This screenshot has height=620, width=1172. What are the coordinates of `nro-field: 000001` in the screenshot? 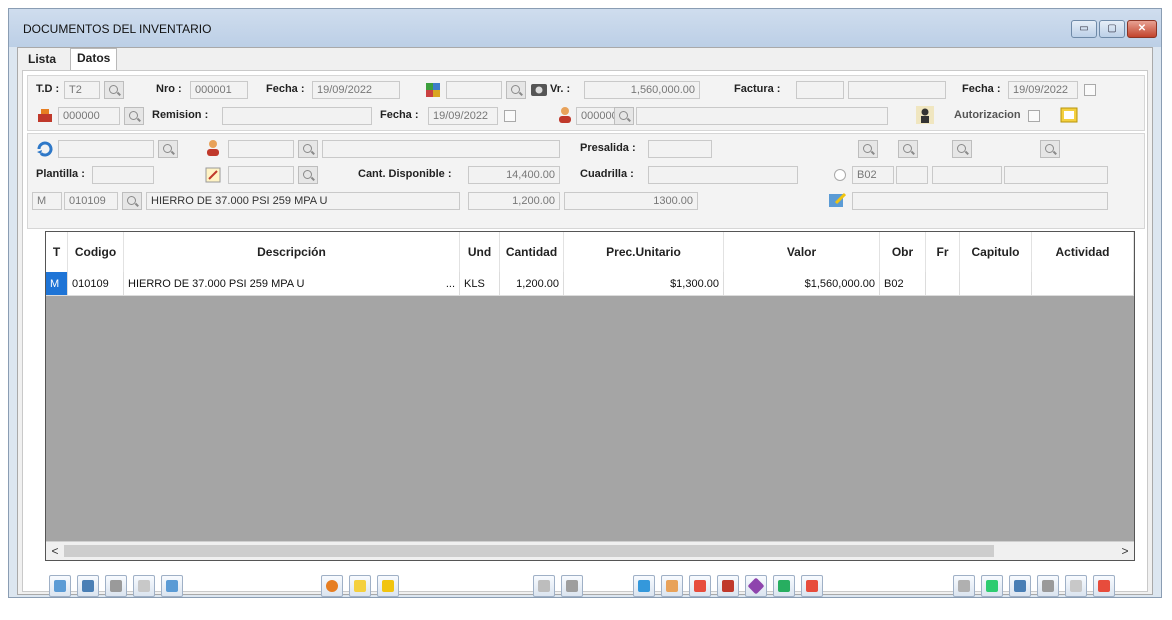 It's located at (219, 90).